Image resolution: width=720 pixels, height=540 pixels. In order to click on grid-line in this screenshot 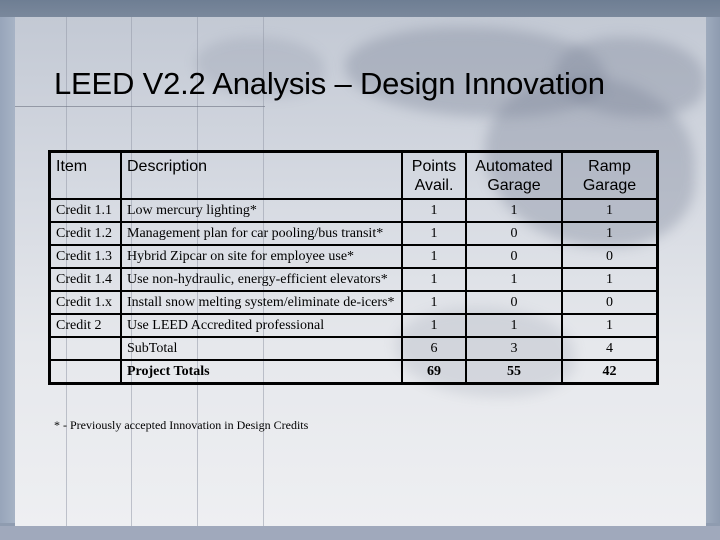, I will do `click(140, 106)`.